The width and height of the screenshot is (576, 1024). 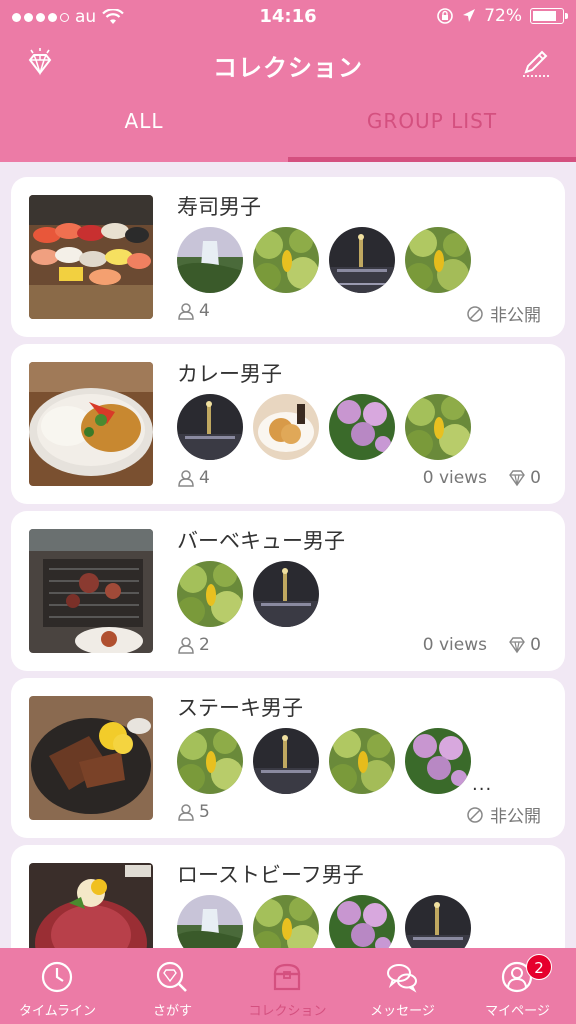 I want to click on collection-title: カレー男子, so click(x=229, y=374).